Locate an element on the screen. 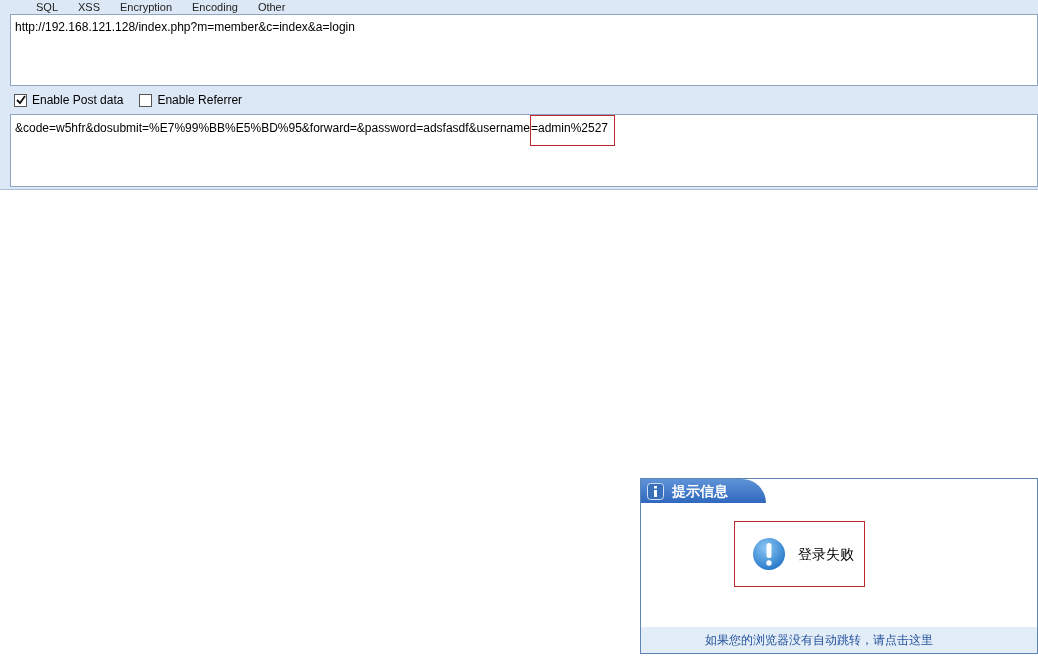 The image size is (1038, 664). url-field: http://192.168.121.128/index.php?m=member&c=index&a=login is located at coordinates (524, 50).